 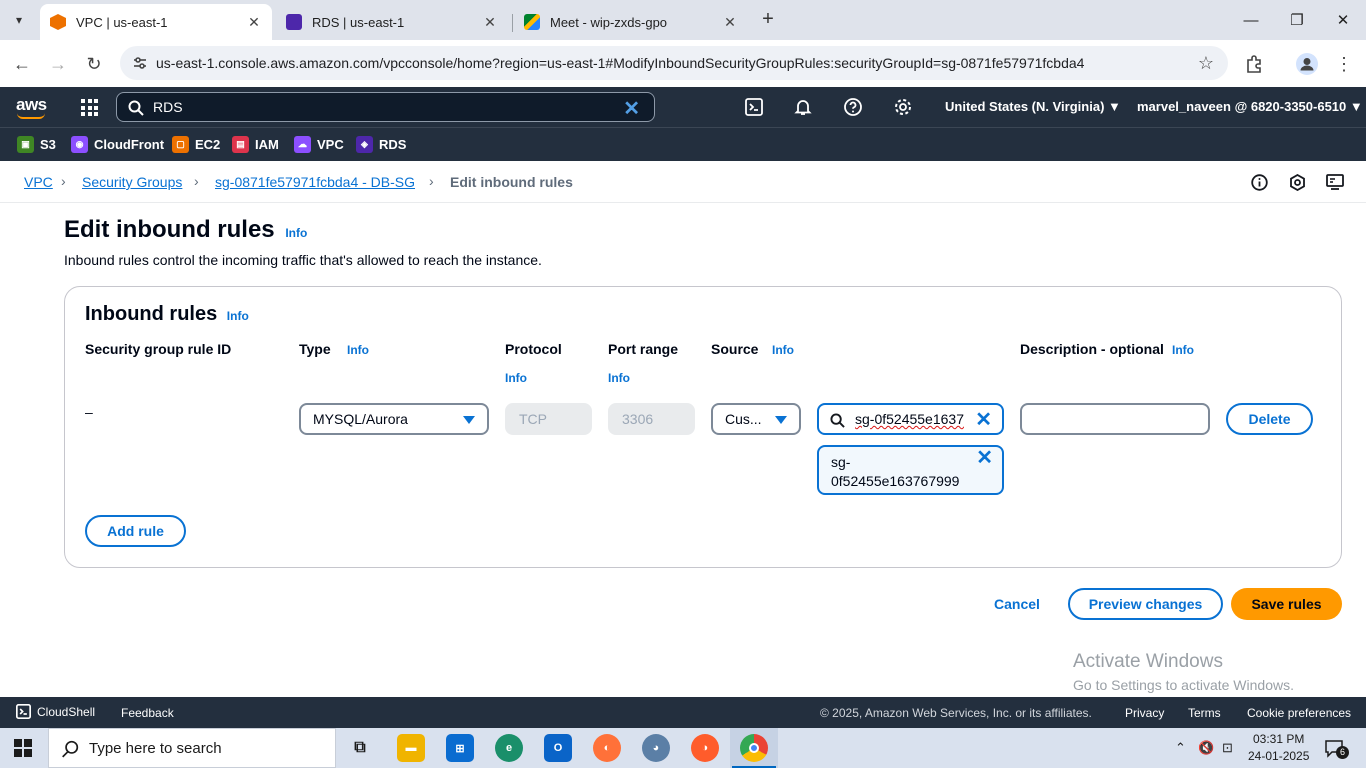 I want to click on source-token-line2: 0f52455e163767999, so click(x=895, y=481).